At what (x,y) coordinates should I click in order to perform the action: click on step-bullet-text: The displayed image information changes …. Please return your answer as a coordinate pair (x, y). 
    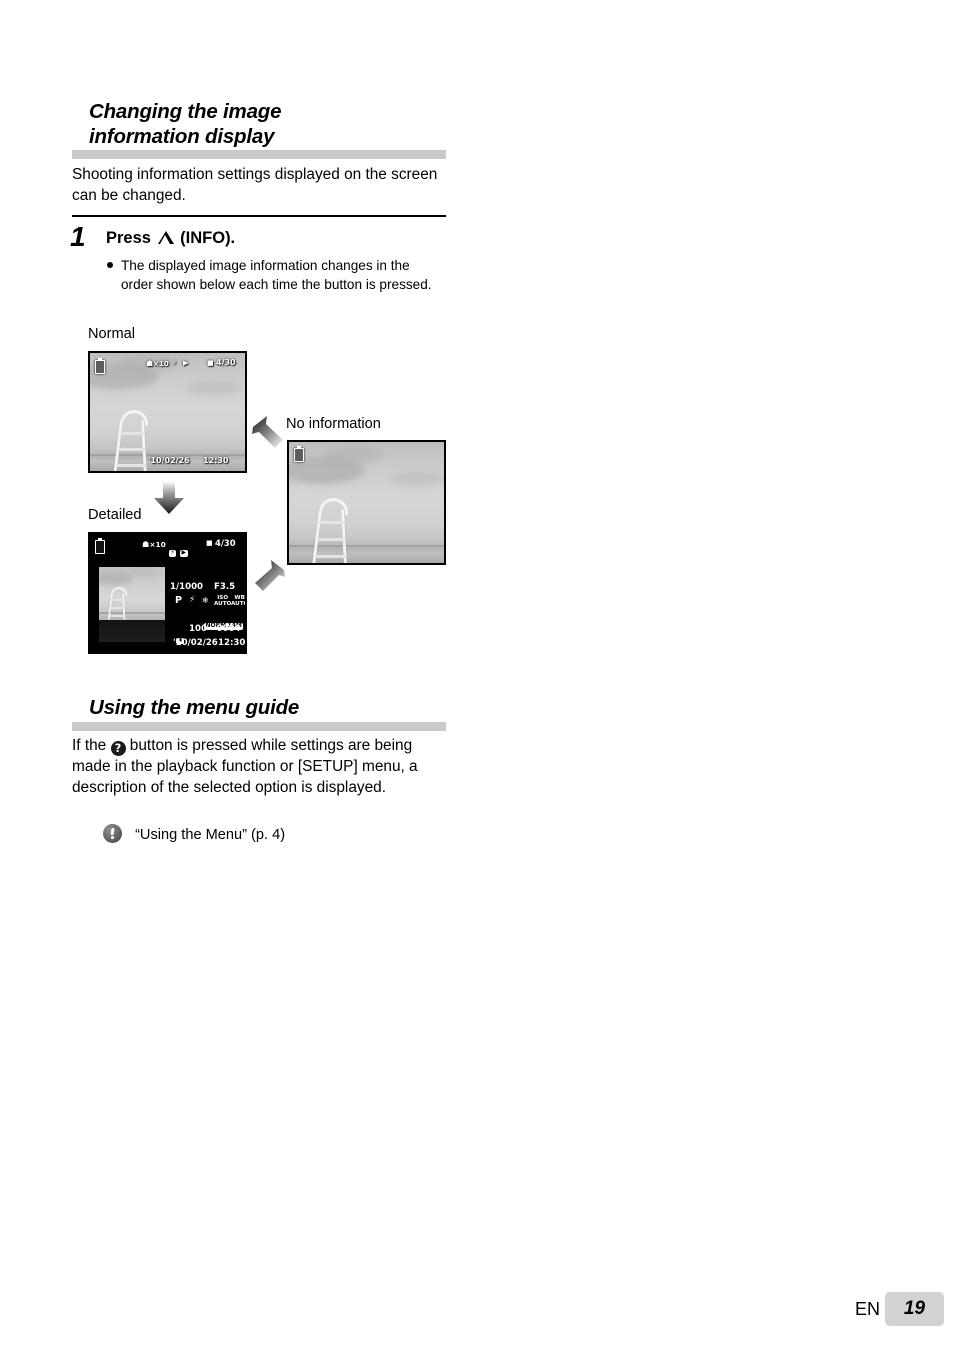
    Looking at the image, I should click on (276, 275).